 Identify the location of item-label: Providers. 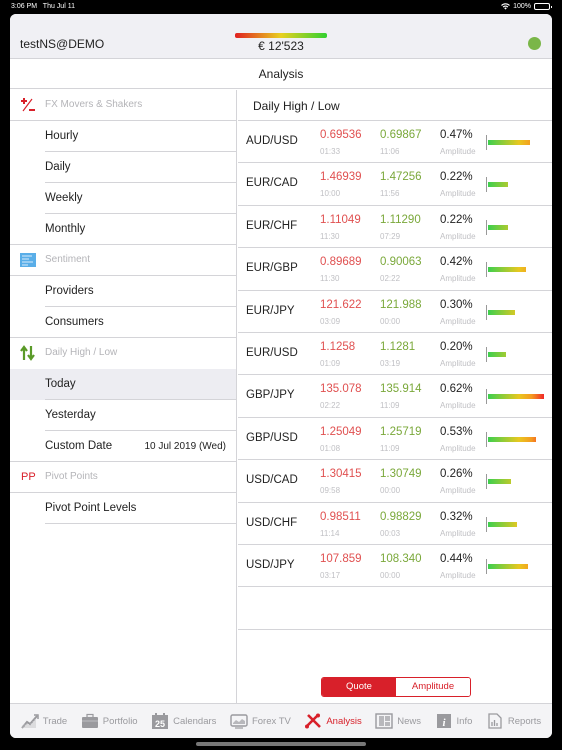
(69, 291).